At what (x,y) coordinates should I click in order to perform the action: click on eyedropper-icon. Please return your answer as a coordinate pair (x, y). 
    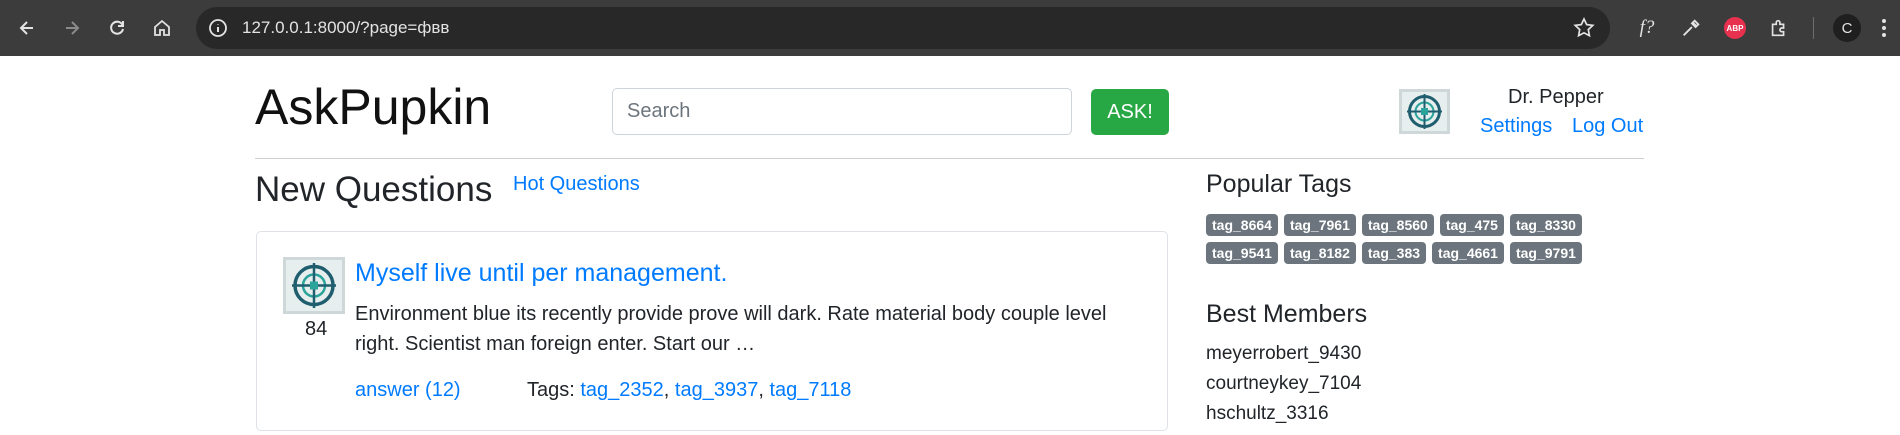
    Looking at the image, I should click on (1691, 27).